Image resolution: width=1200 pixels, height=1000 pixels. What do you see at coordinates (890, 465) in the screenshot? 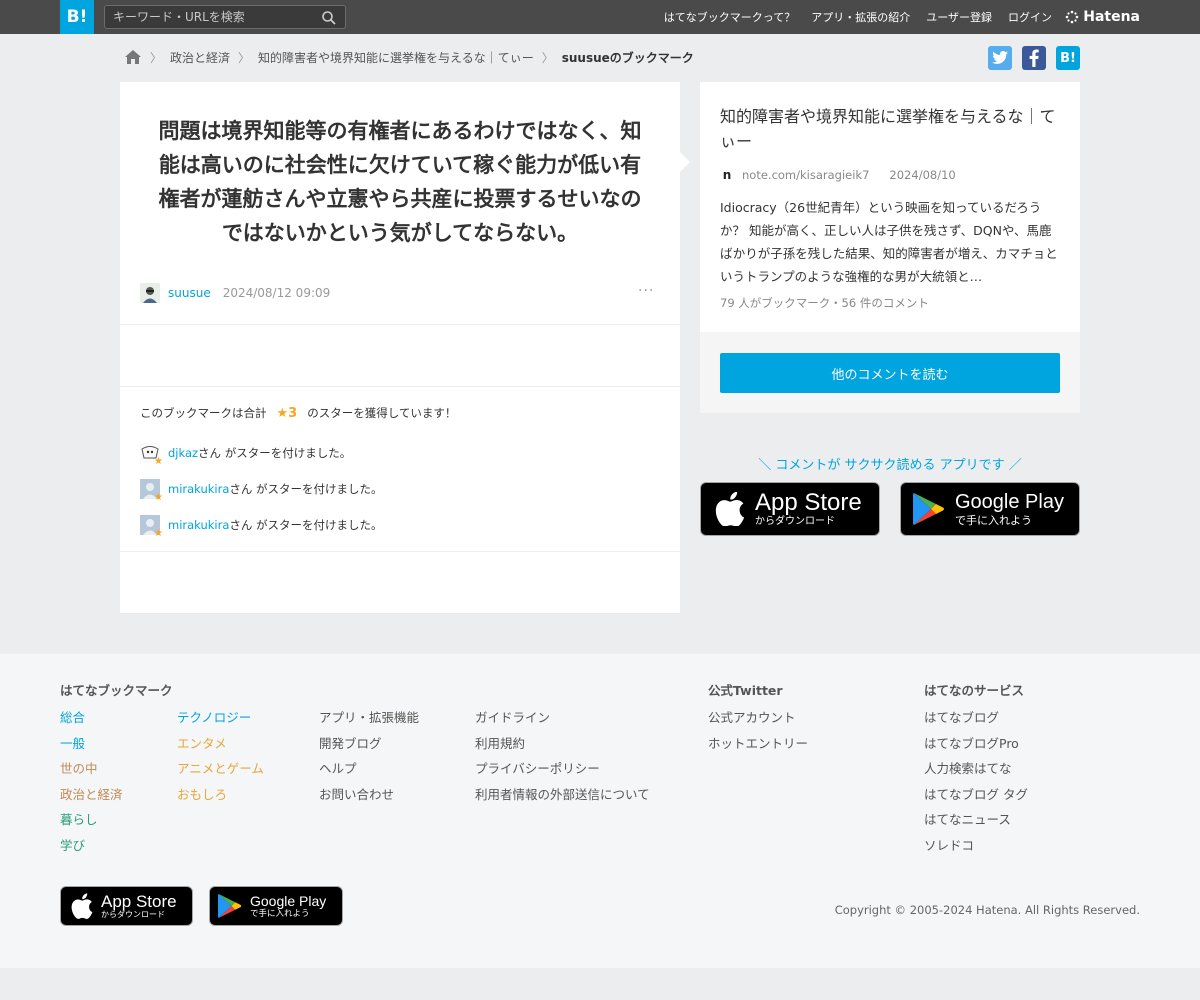
I see `app-promo-text: ＼ コメントが サクサク読める アプリです ／` at bounding box center [890, 465].